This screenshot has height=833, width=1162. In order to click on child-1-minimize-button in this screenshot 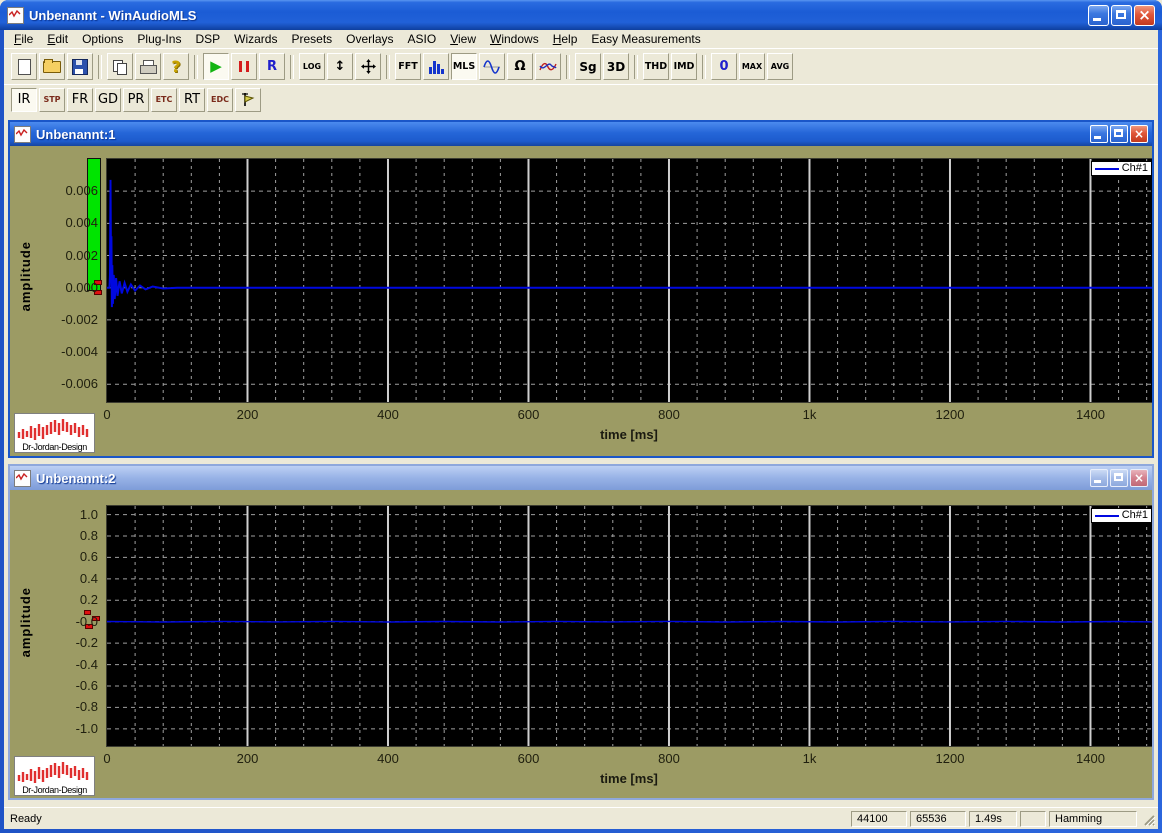, I will do `click(1099, 134)`.